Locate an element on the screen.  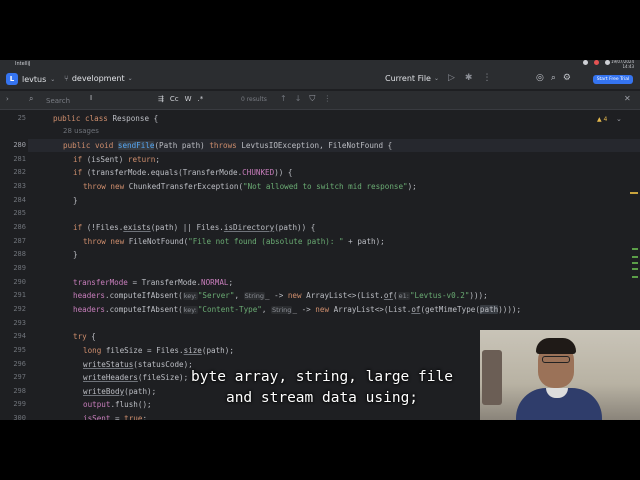
token: (path); is located at coordinates (140, 391).